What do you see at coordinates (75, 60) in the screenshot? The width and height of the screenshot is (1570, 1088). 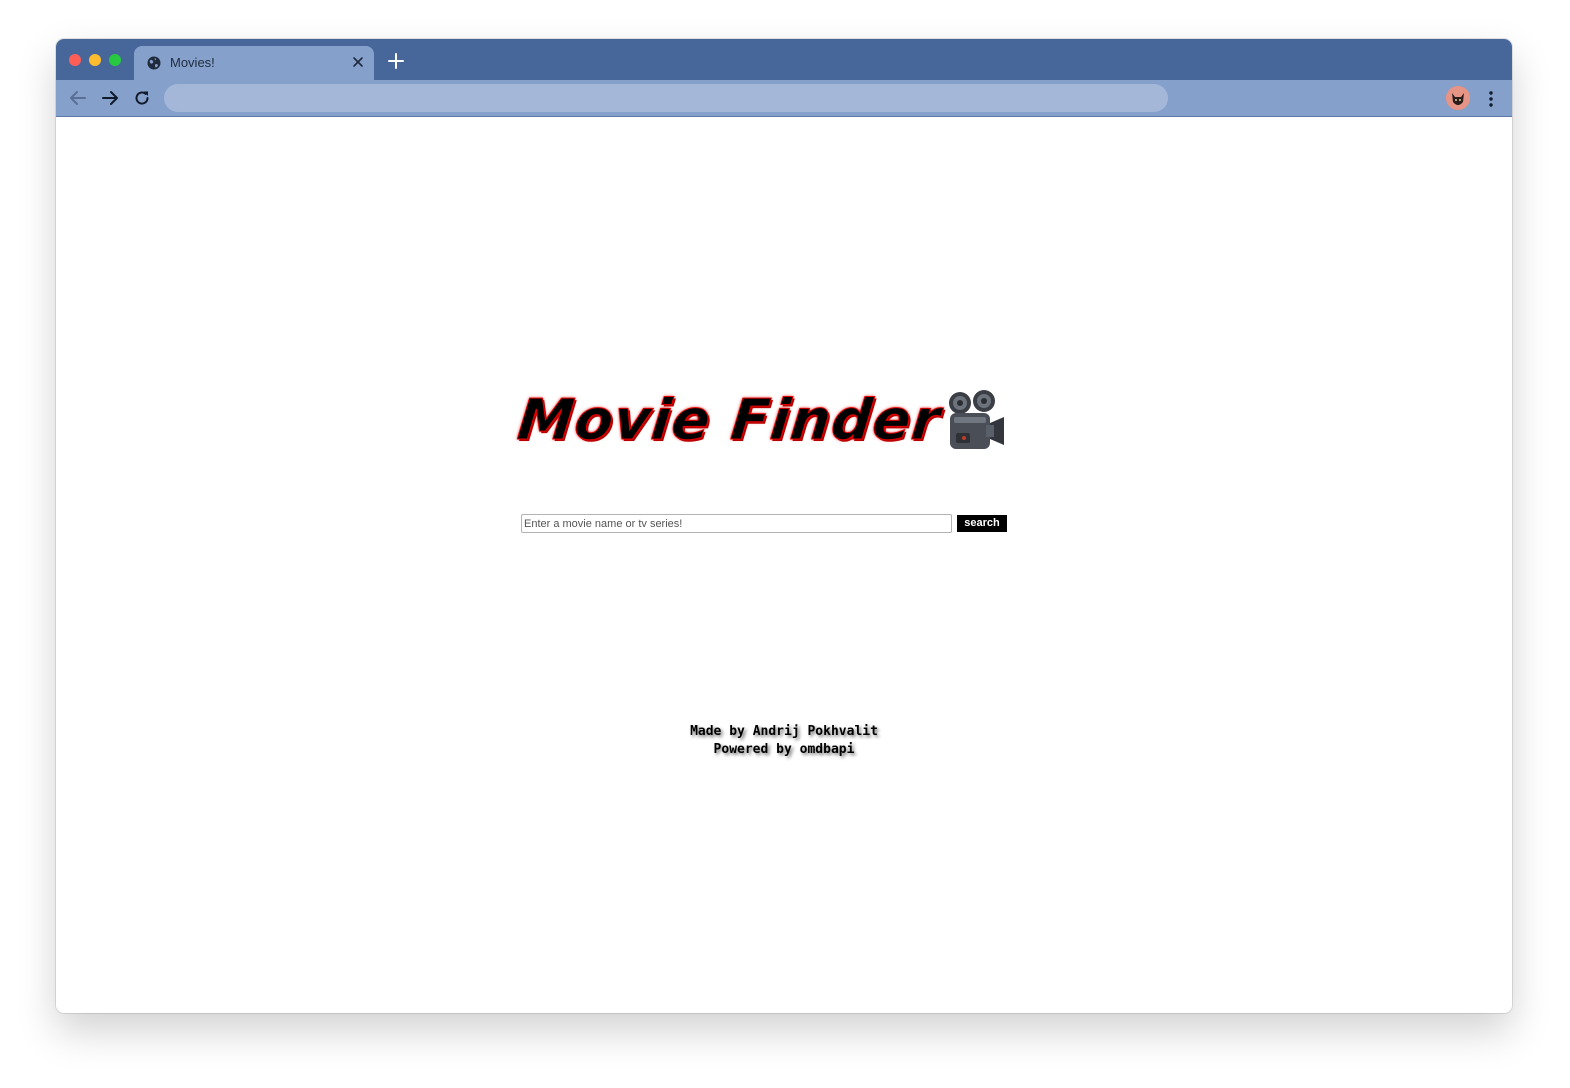 I see `close-window-button` at bounding box center [75, 60].